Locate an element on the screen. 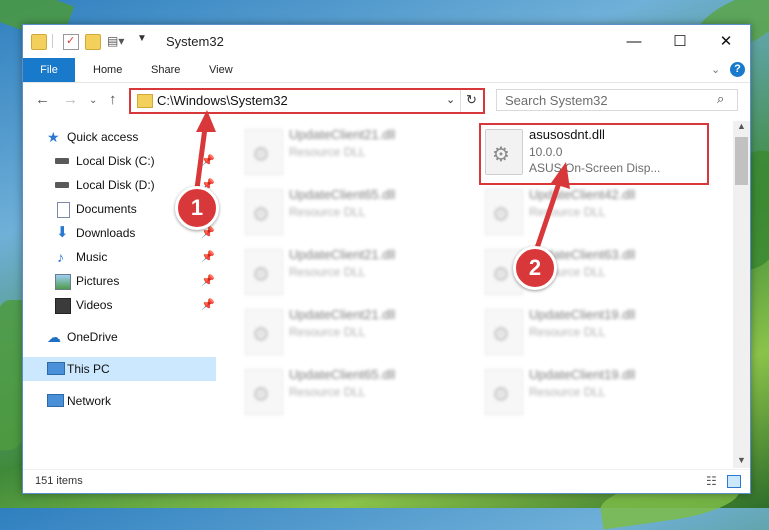 This screenshot has width=769, height=530. file-name: UpdateClient19.dll is located at coordinates (582, 314).